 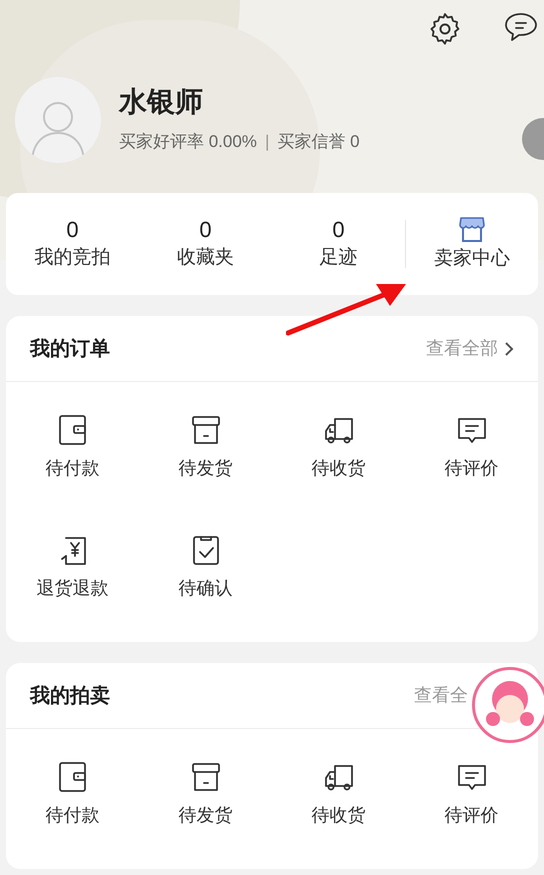 I want to click on stat-item: 0 收藏夹, so click(x=205, y=244).